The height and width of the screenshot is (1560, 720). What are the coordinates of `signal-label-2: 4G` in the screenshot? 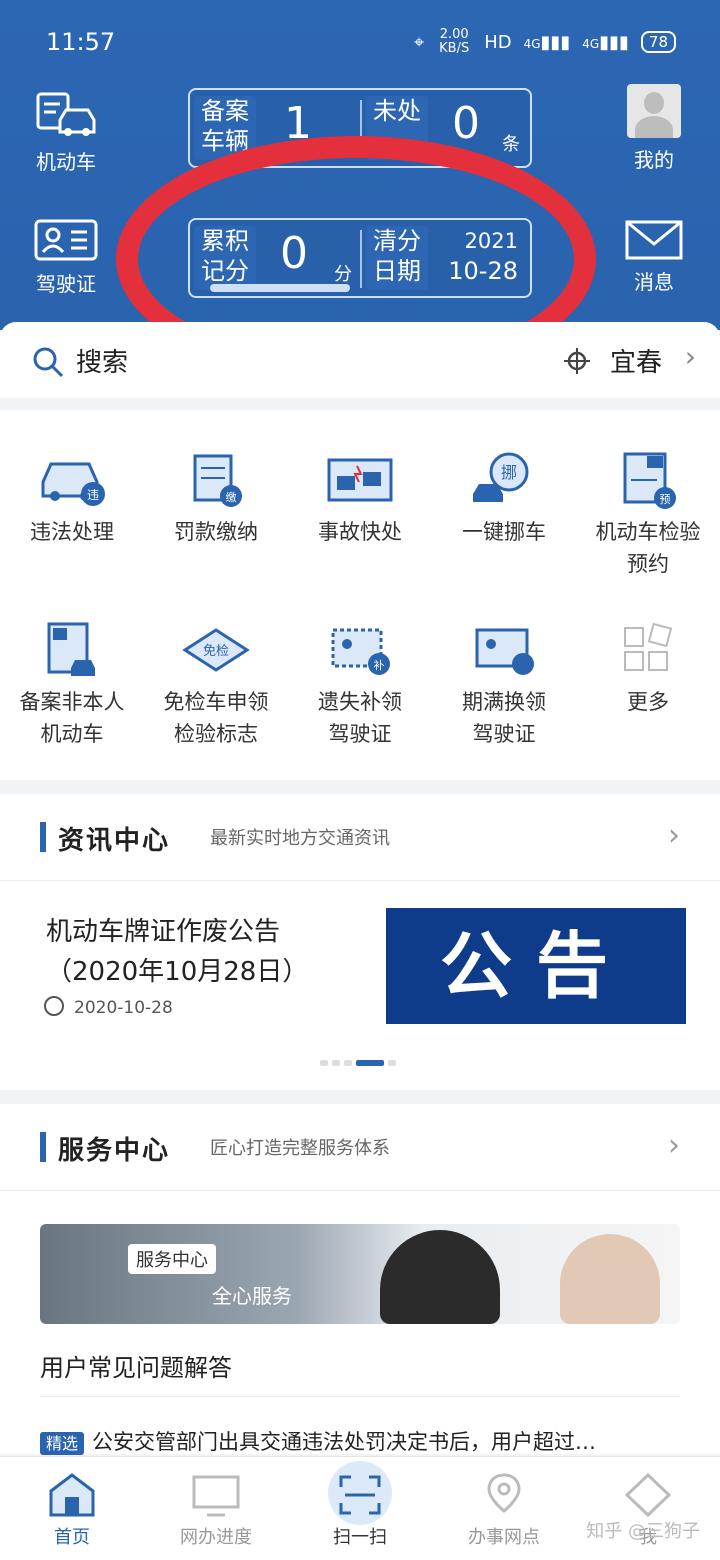 It's located at (591, 43).